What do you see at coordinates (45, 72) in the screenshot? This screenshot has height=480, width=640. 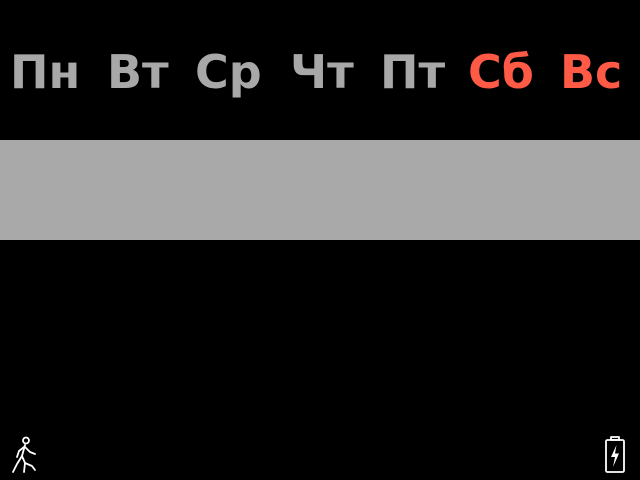 I see `weekday-monday: Пн` at bounding box center [45, 72].